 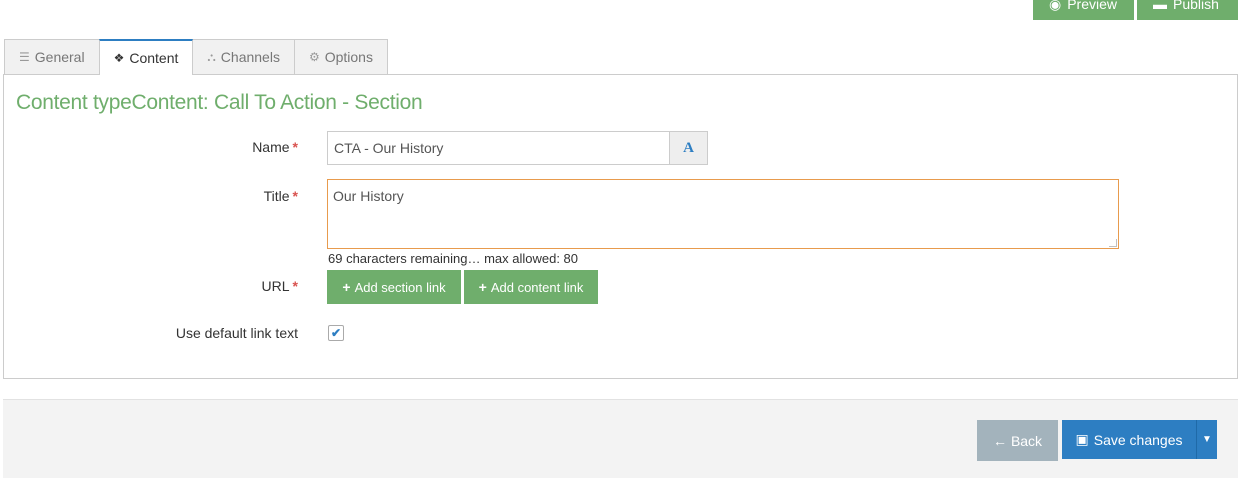 I want to click on back-button: ← Back, so click(x=1017, y=440).